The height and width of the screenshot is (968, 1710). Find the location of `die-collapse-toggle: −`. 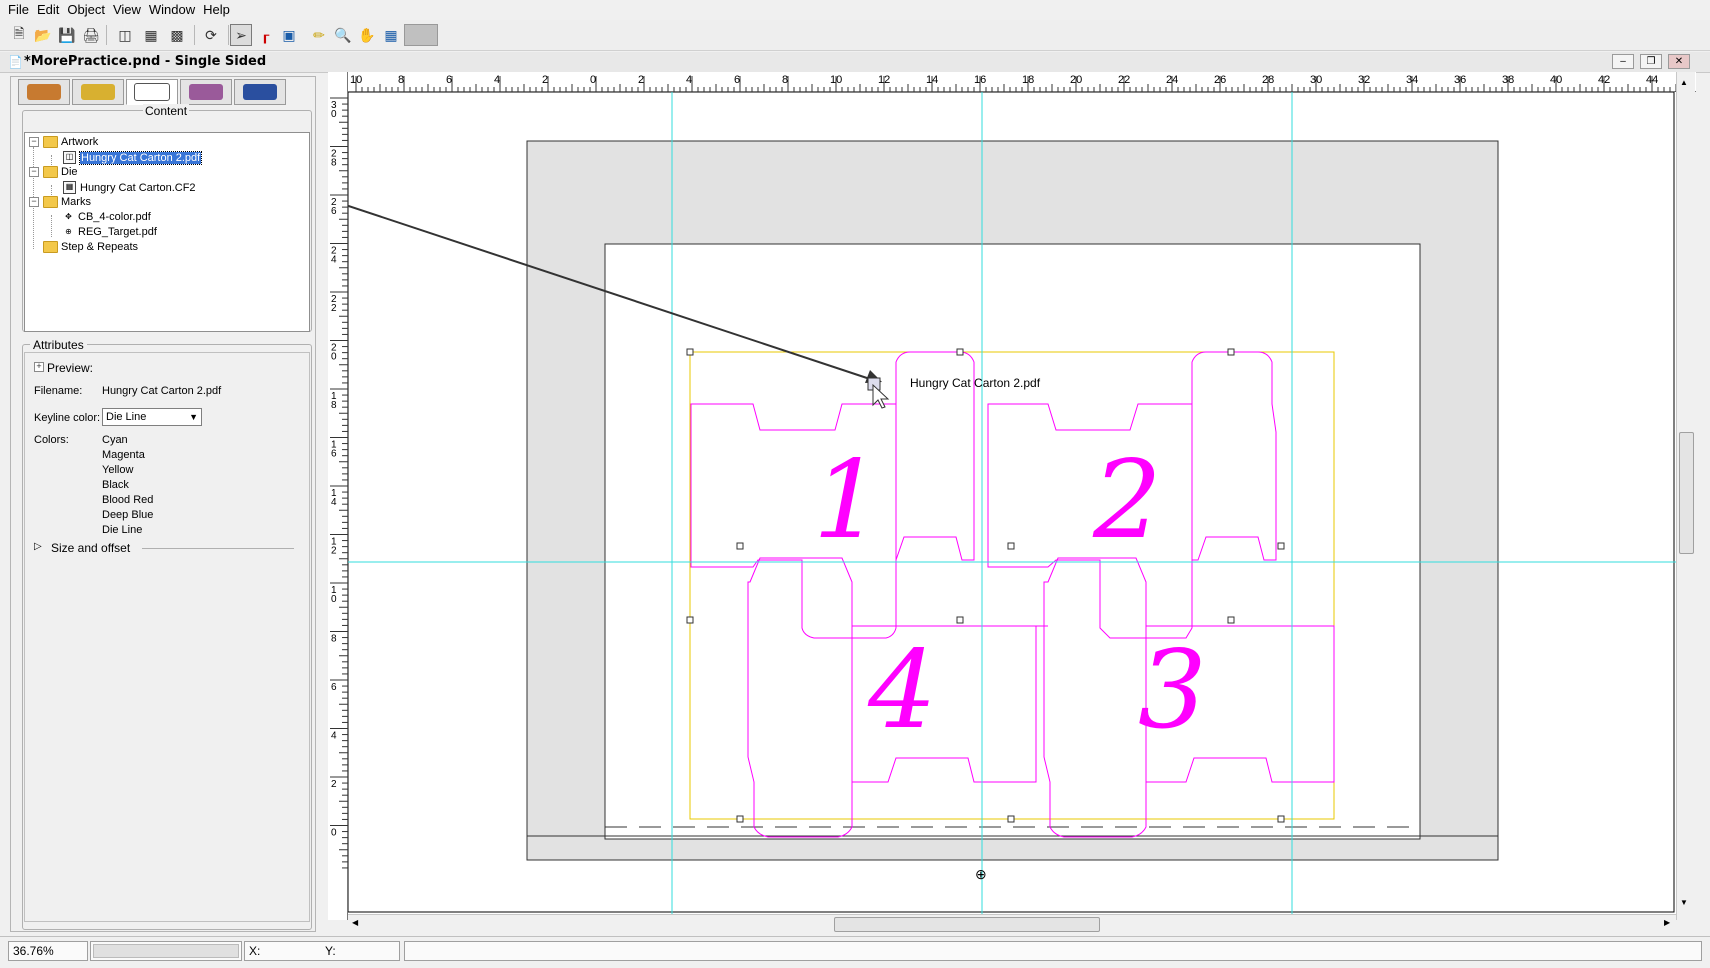

die-collapse-toggle: − is located at coordinates (34, 172).